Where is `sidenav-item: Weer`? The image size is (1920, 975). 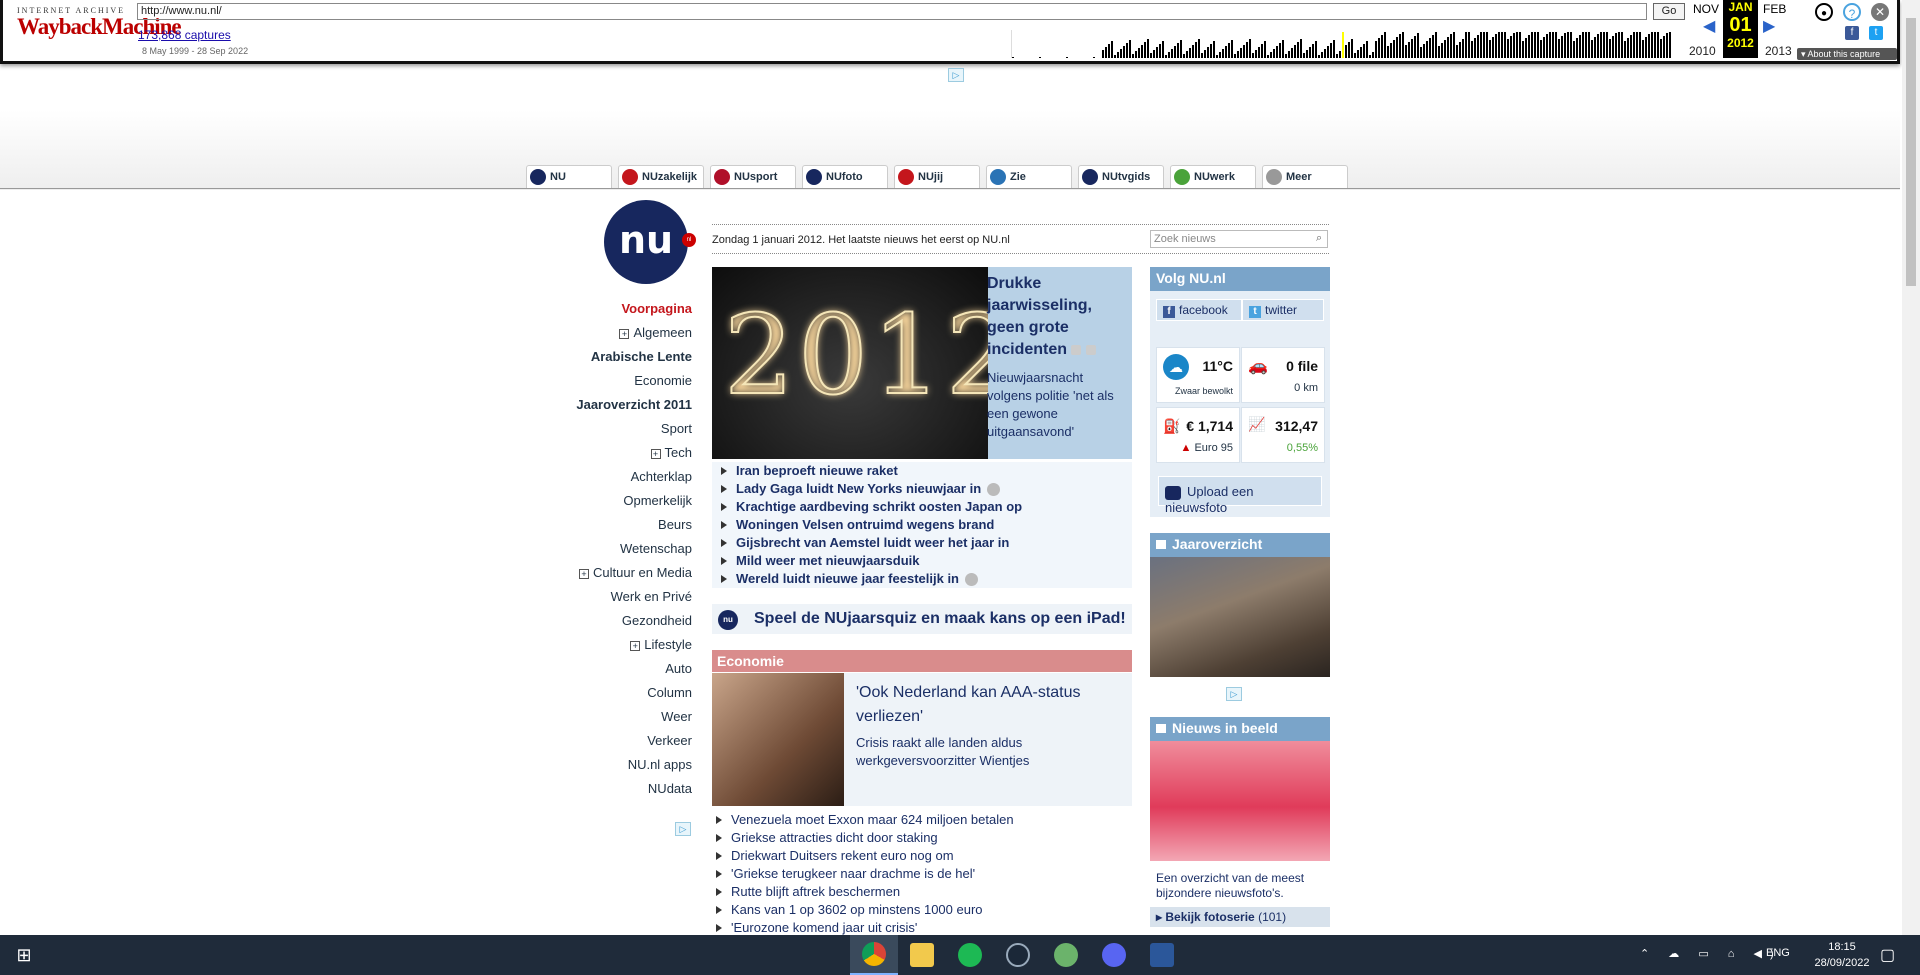
sidenav-item: Weer is located at coordinates (626, 720).